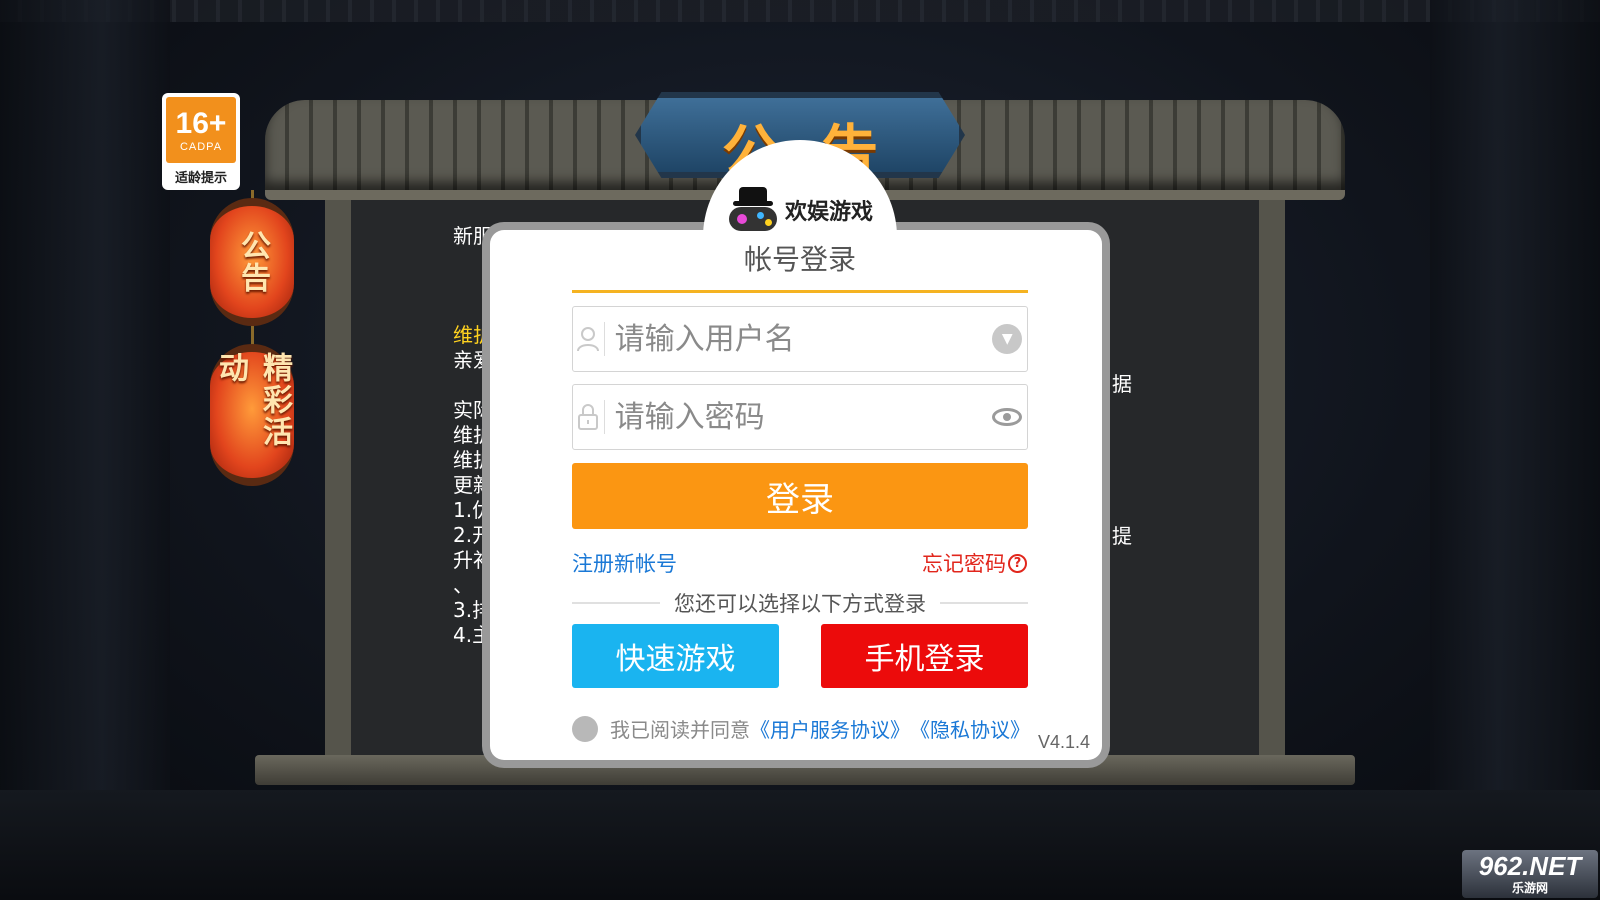  What do you see at coordinates (624, 563) in the screenshot?
I see `register-link: 注册新帐号` at bounding box center [624, 563].